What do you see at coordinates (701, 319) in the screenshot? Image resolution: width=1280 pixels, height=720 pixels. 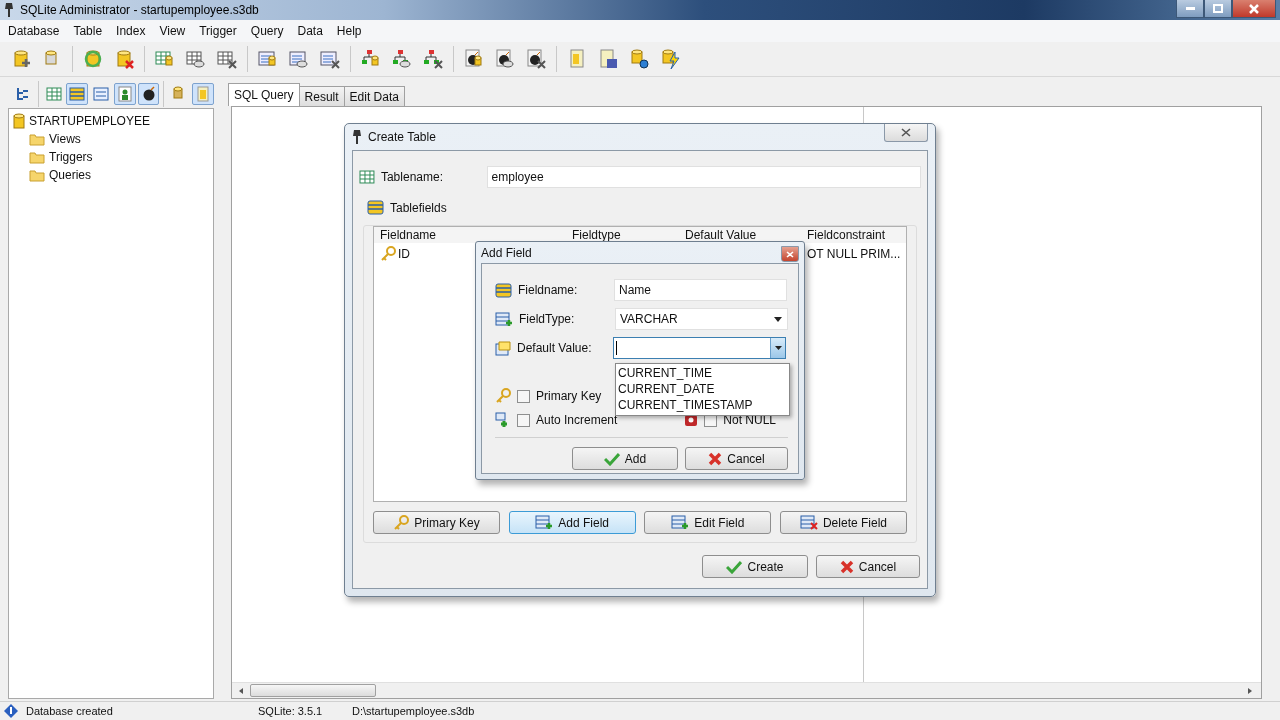 I see `type-select: VARCHAR` at bounding box center [701, 319].